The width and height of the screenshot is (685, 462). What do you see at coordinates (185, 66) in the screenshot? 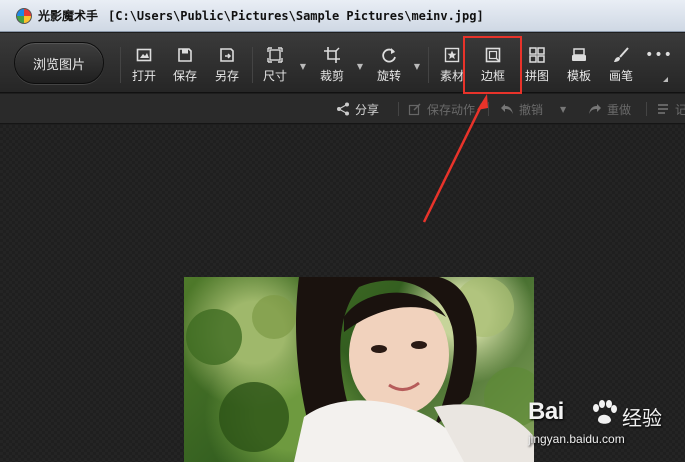
I see `save-button: 保存` at bounding box center [185, 66].